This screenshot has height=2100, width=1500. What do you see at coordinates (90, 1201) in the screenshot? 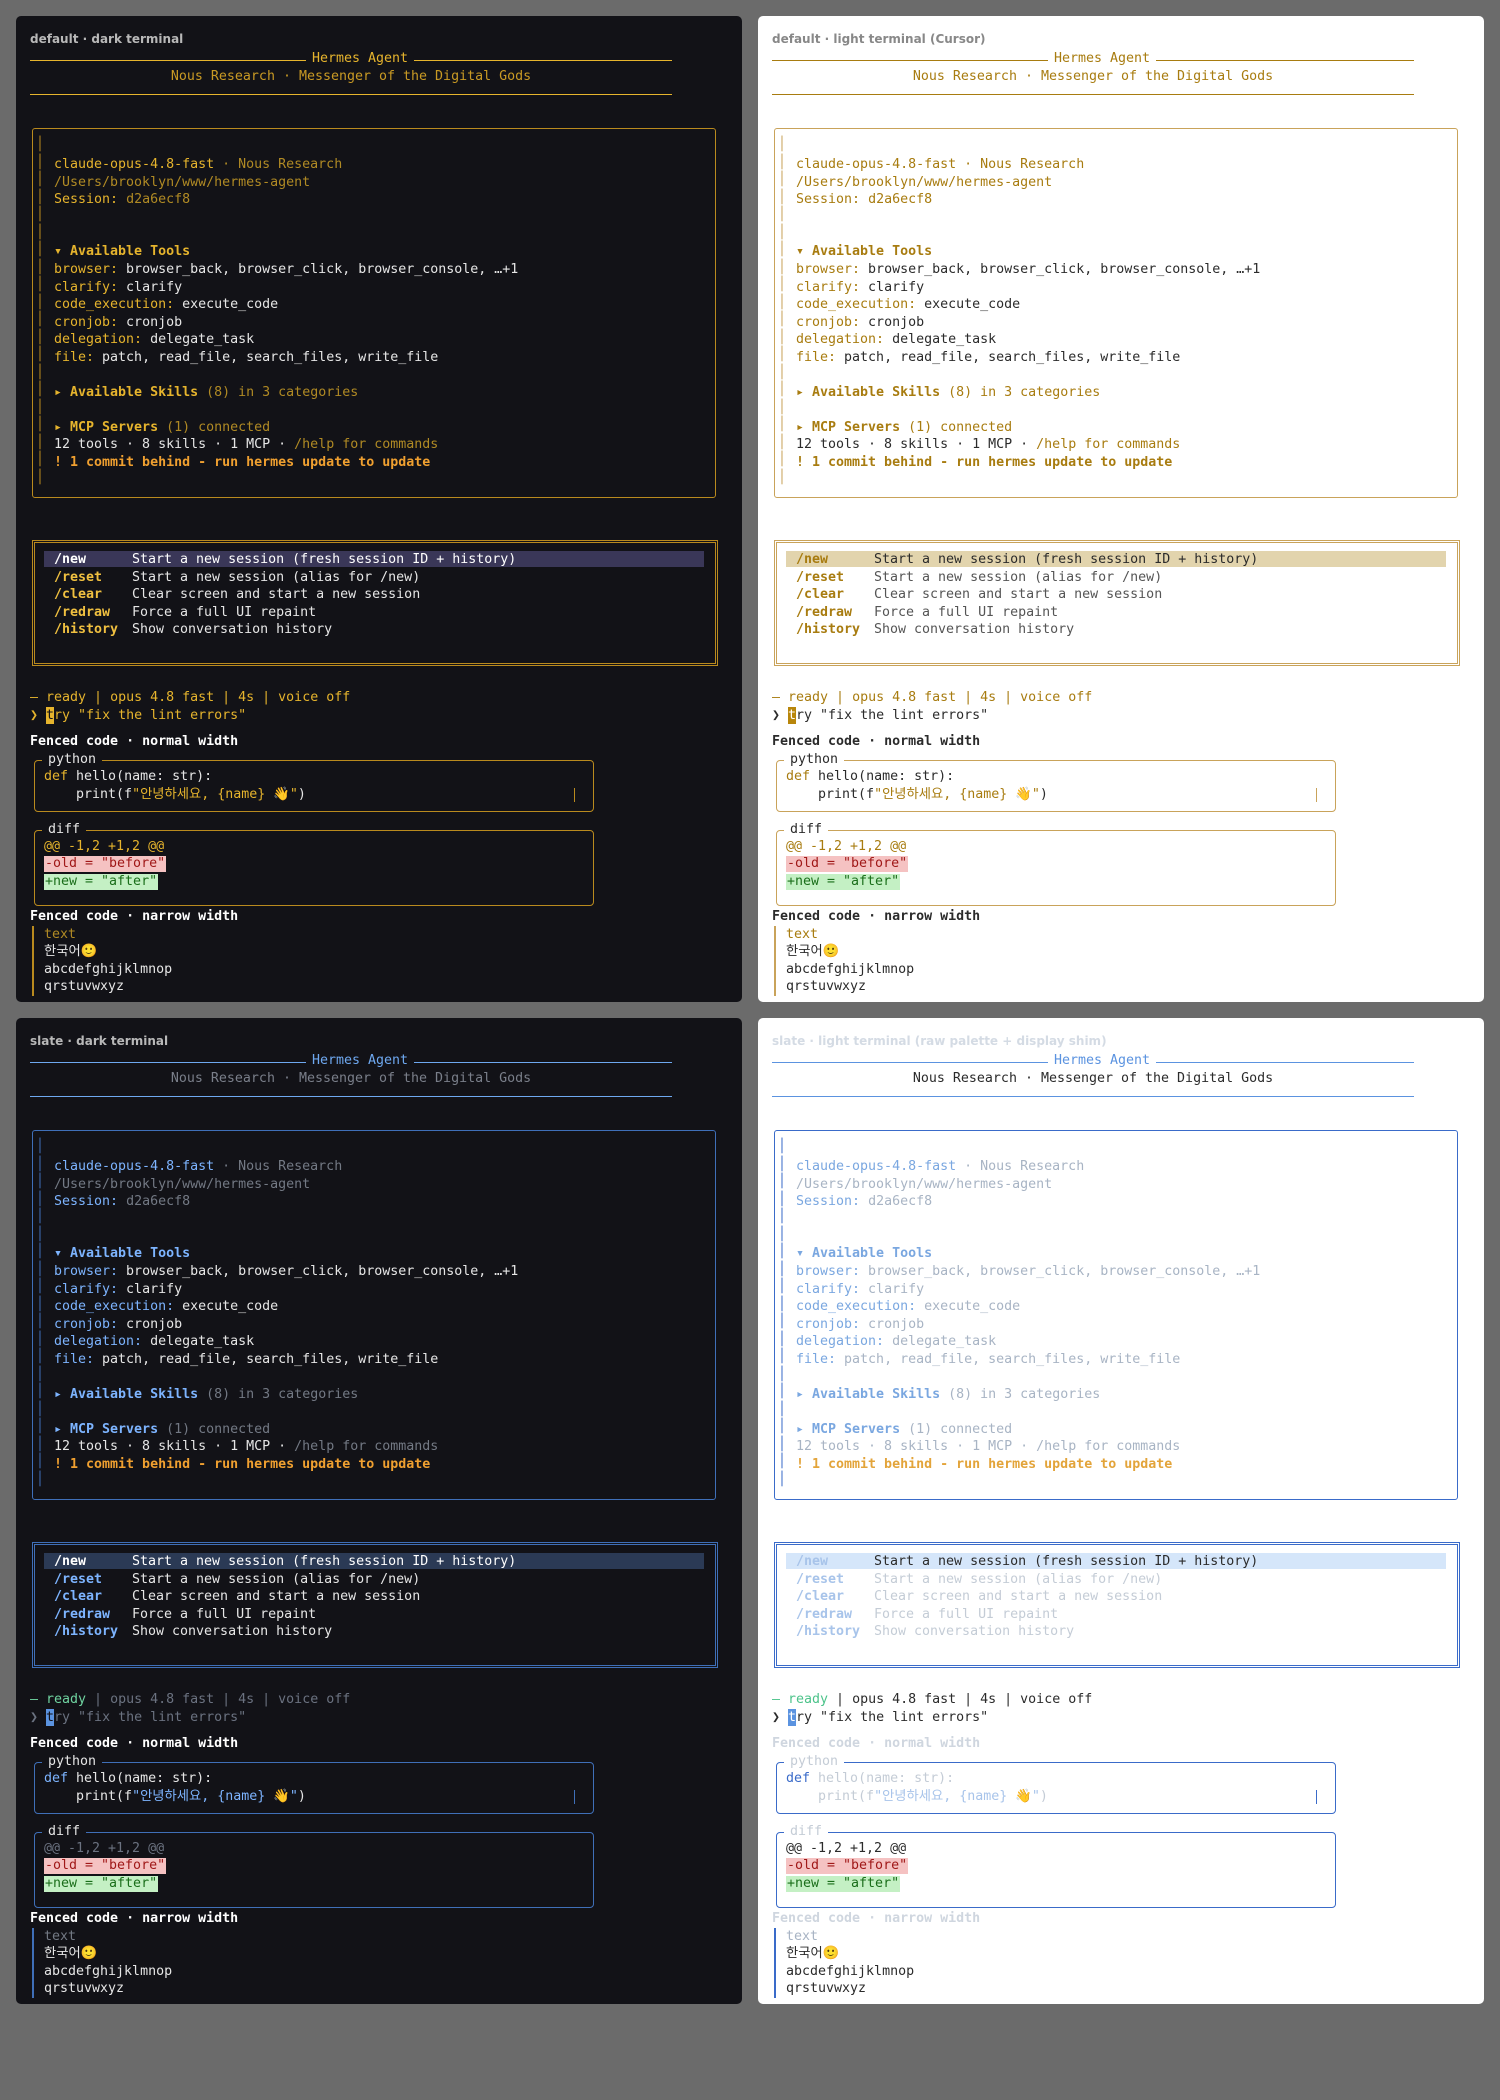
I see `session-label: Session:` at bounding box center [90, 1201].